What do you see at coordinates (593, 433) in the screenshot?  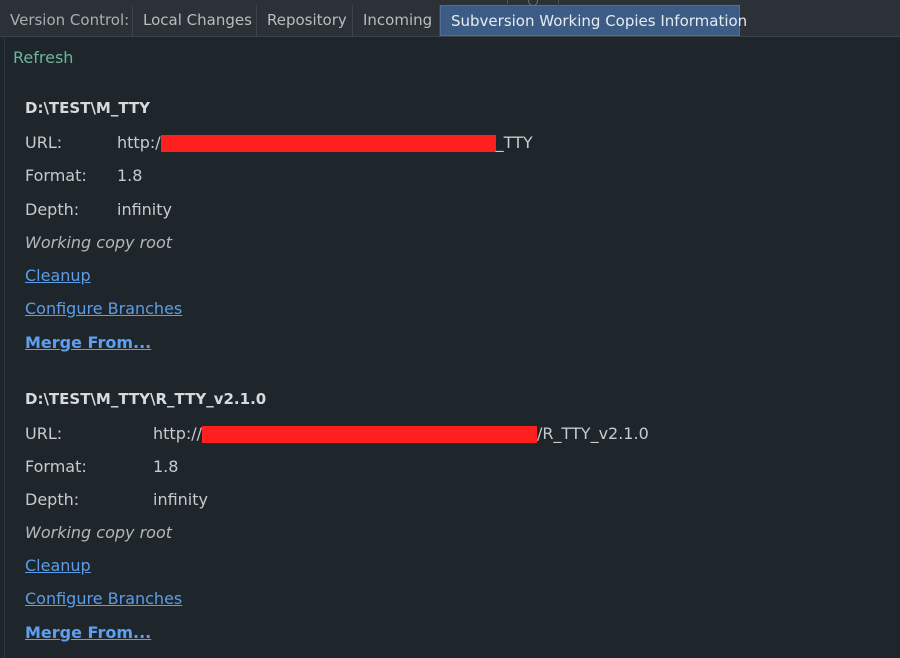 I see `url-suffix: /R_TTY_v2.1.0` at bounding box center [593, 433].